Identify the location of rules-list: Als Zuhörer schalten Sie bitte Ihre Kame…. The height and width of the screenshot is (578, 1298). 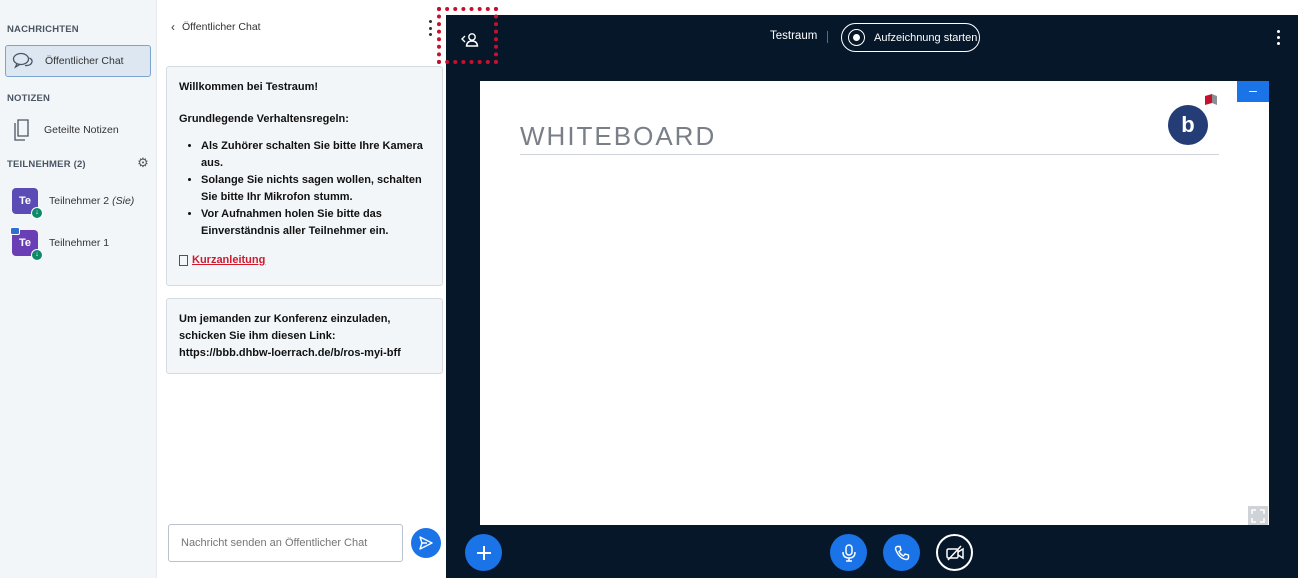
(315, 189).